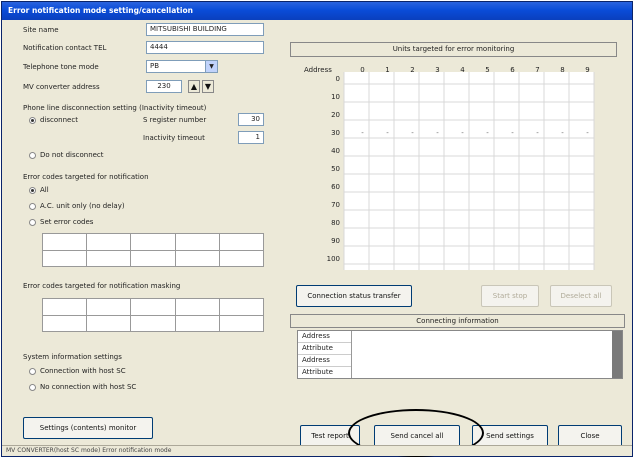 Image resolution: width=641 pixels, height=459 pixels. Describe the element at coordinates (211, 66) in the screenshot. I see `chevron-down-icon: ▼` at that location.